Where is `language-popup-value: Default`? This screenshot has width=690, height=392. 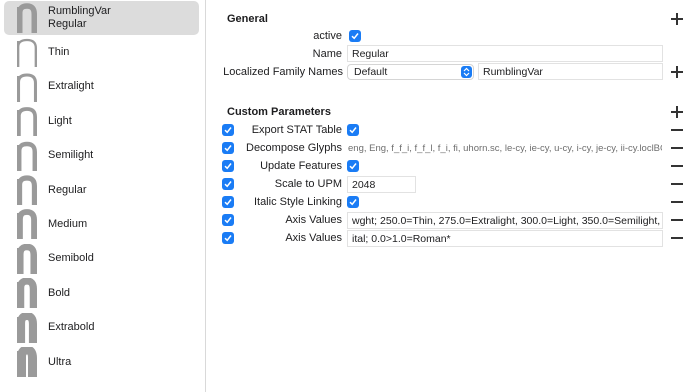
language-popup-value: Default is located at coordinates (371, 72).